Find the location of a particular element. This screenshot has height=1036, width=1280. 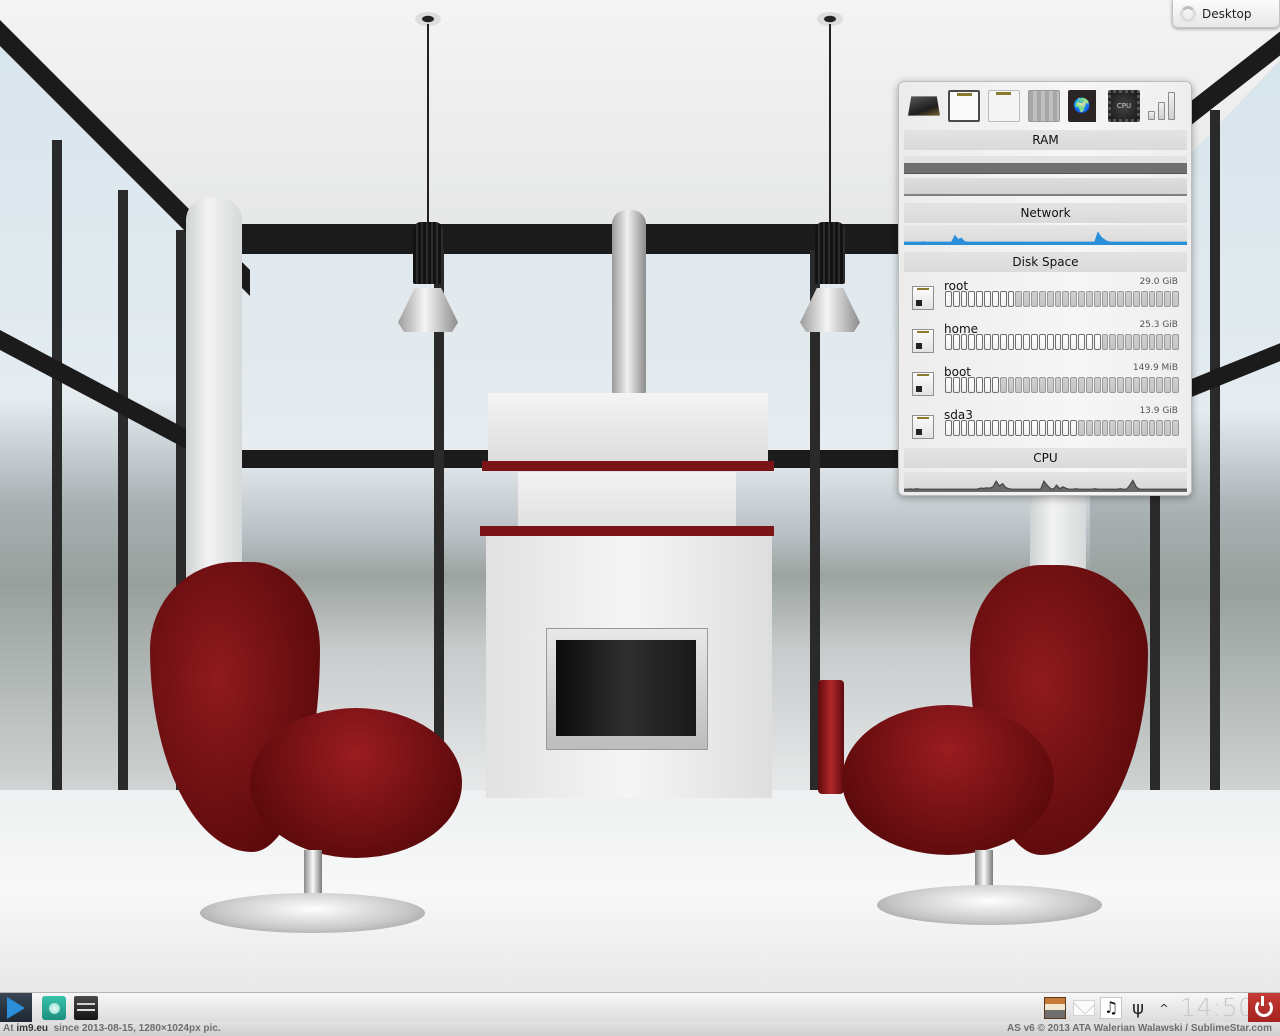

tray-expand-button: ^ is located at coordinates (1164, 1008).